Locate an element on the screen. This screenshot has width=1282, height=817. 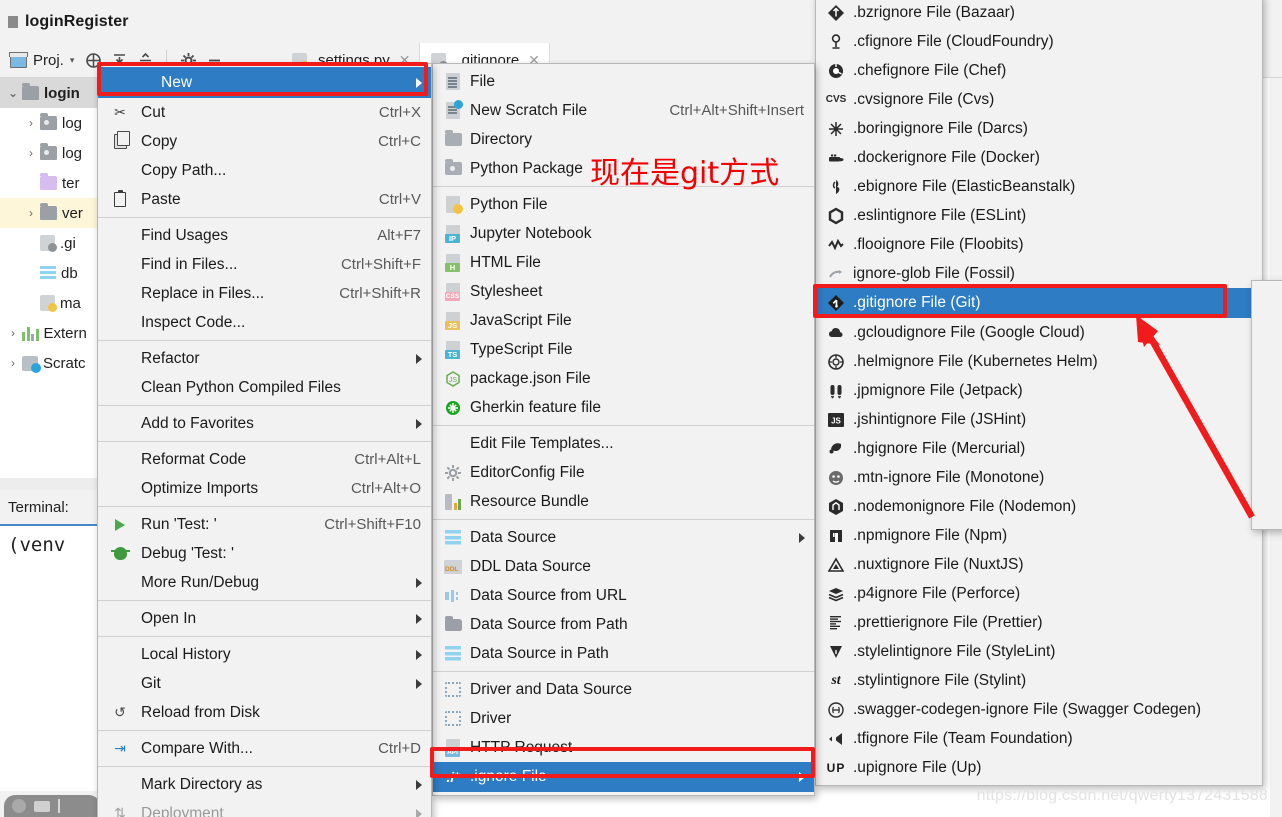
resource-bundle-icon is located at coordinates (453, 502).